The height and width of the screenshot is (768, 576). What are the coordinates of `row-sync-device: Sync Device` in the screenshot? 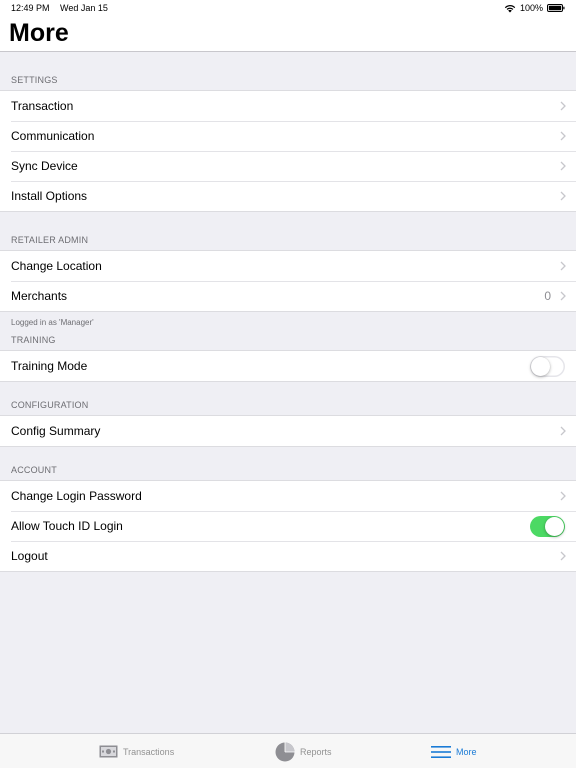 It's located at (288, 166).